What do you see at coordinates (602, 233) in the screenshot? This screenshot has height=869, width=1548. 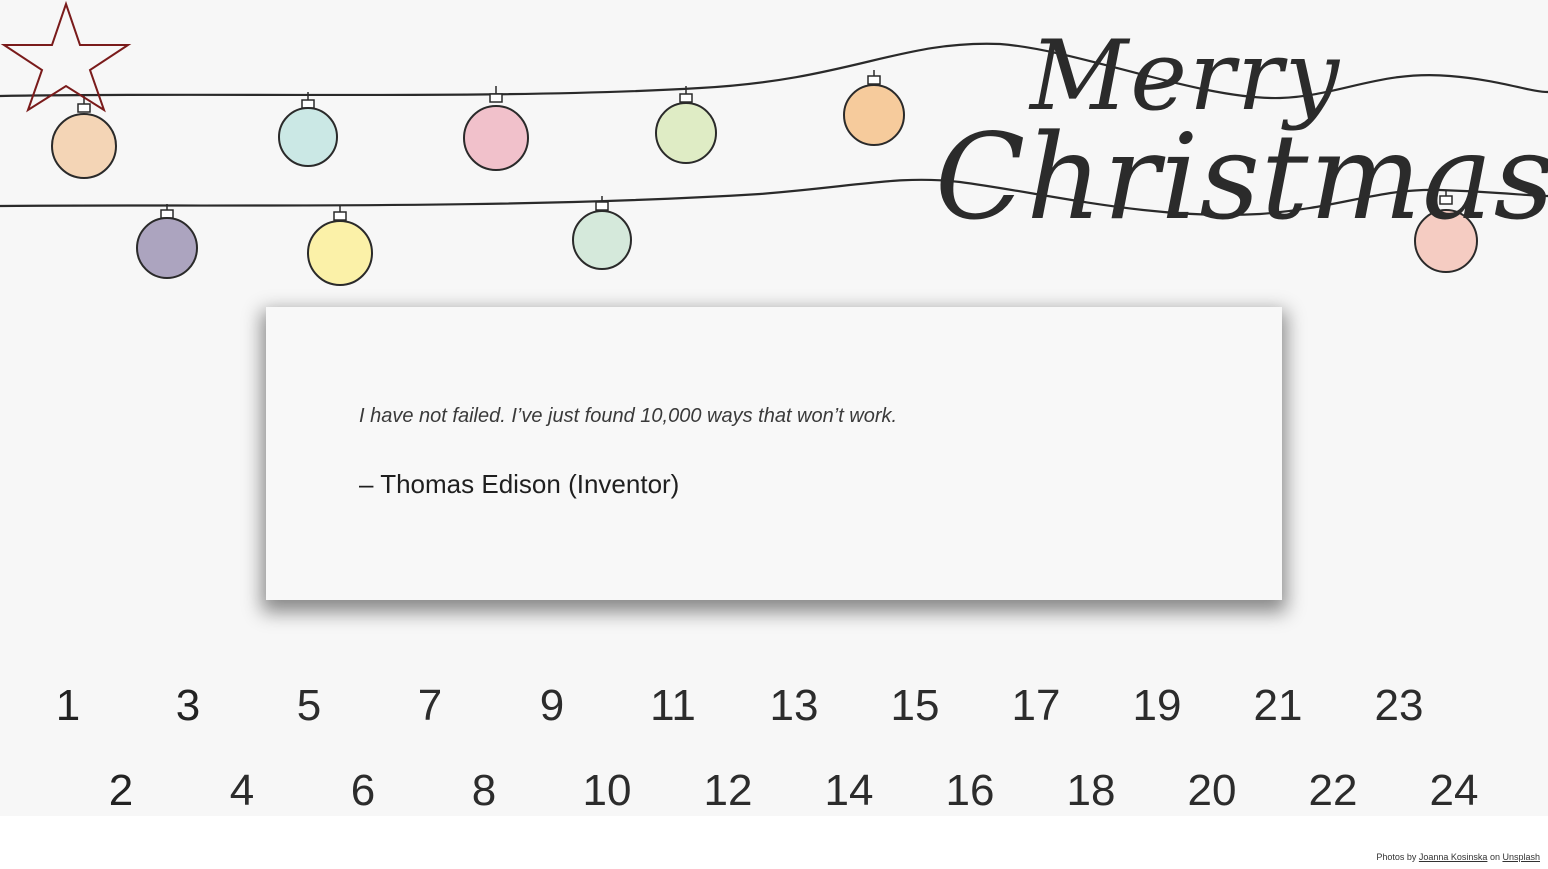 I see `ornament-green` at bounding box center [602, 233].